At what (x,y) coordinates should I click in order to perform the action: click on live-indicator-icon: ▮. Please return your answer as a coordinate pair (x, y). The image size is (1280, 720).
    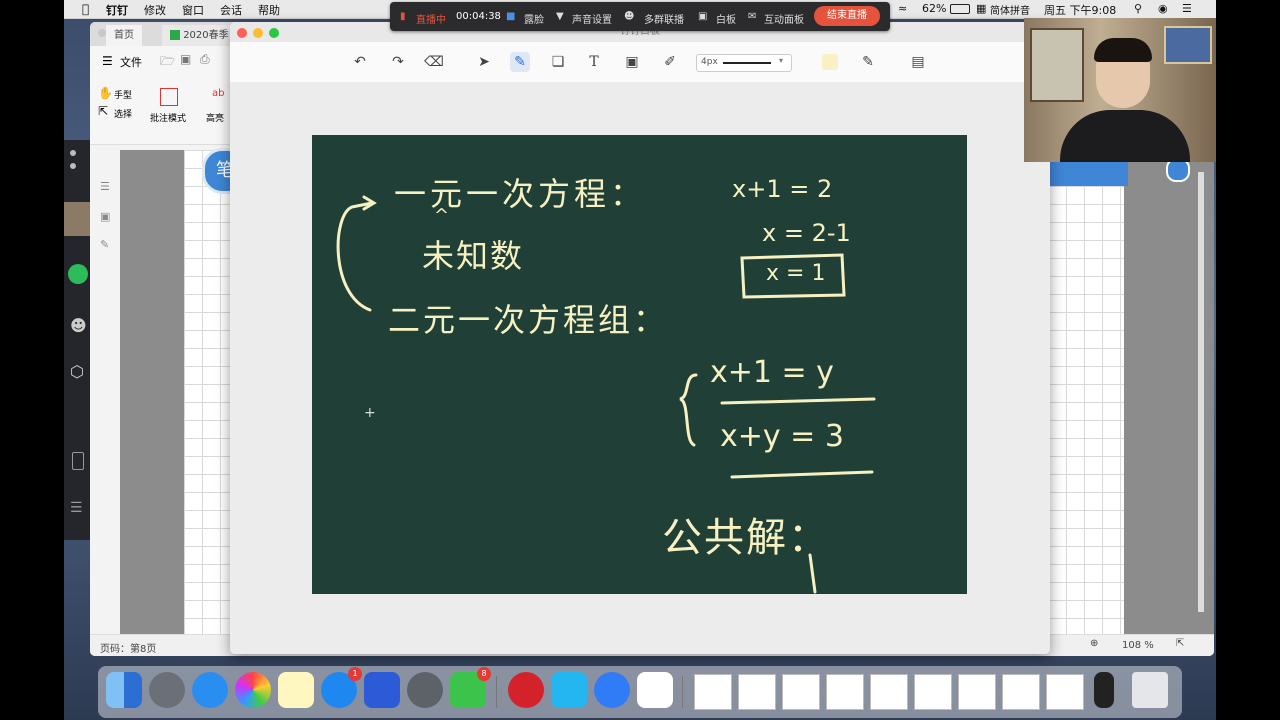
    Looking at the image, I should click on (403, 16).